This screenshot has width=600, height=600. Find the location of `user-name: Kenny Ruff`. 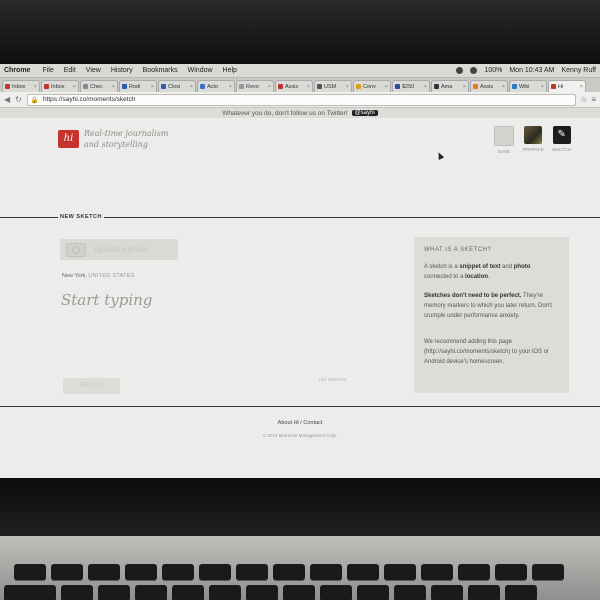

user-name: Kenny Ruff is located at coordinates (578, 70).